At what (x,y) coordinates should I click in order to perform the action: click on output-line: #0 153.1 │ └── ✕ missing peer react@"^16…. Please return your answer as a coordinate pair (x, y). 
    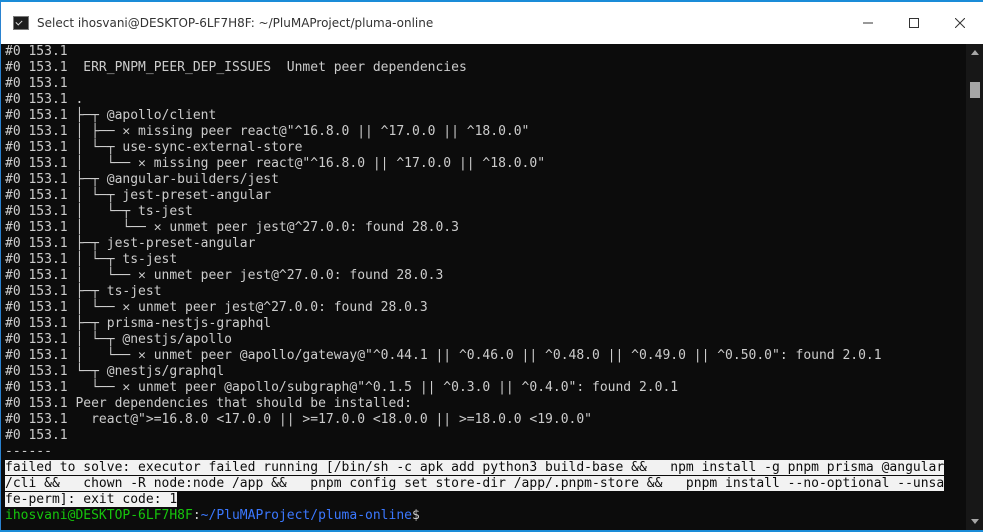
    Looking at the image, I should click on (275, 163).